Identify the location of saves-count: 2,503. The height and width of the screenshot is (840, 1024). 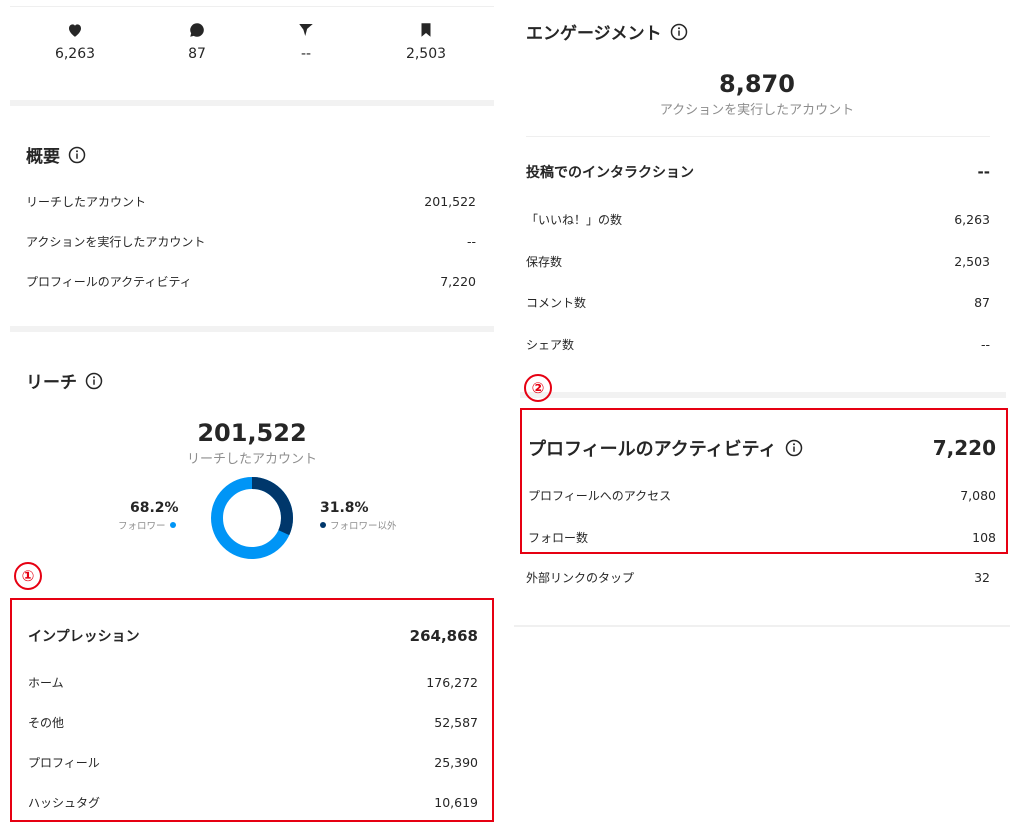
(426, 54).